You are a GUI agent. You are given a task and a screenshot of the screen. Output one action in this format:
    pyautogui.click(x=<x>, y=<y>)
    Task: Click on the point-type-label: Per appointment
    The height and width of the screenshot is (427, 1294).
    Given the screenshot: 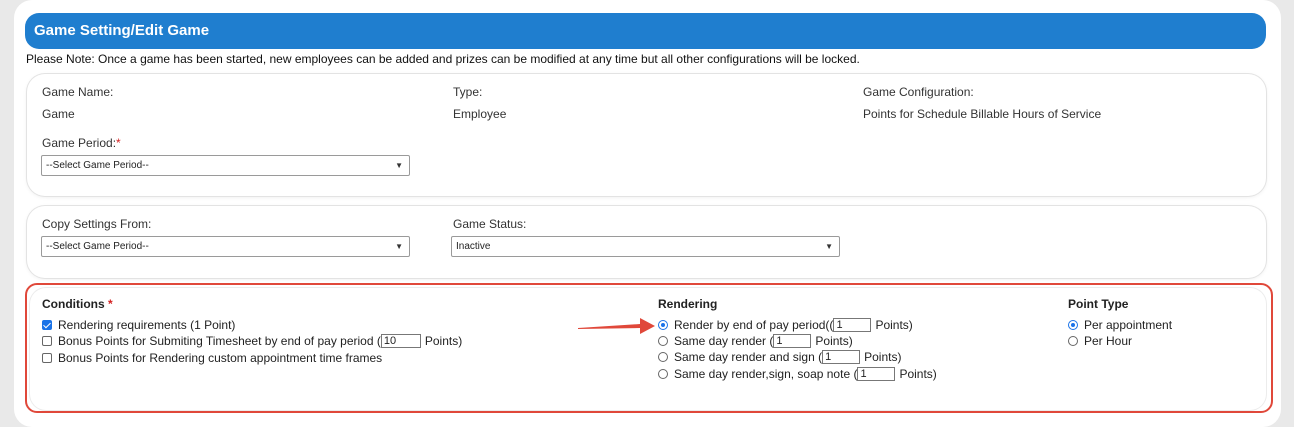 What is the action you would take?
    pyautogui.click(x=1128, y=325)
    